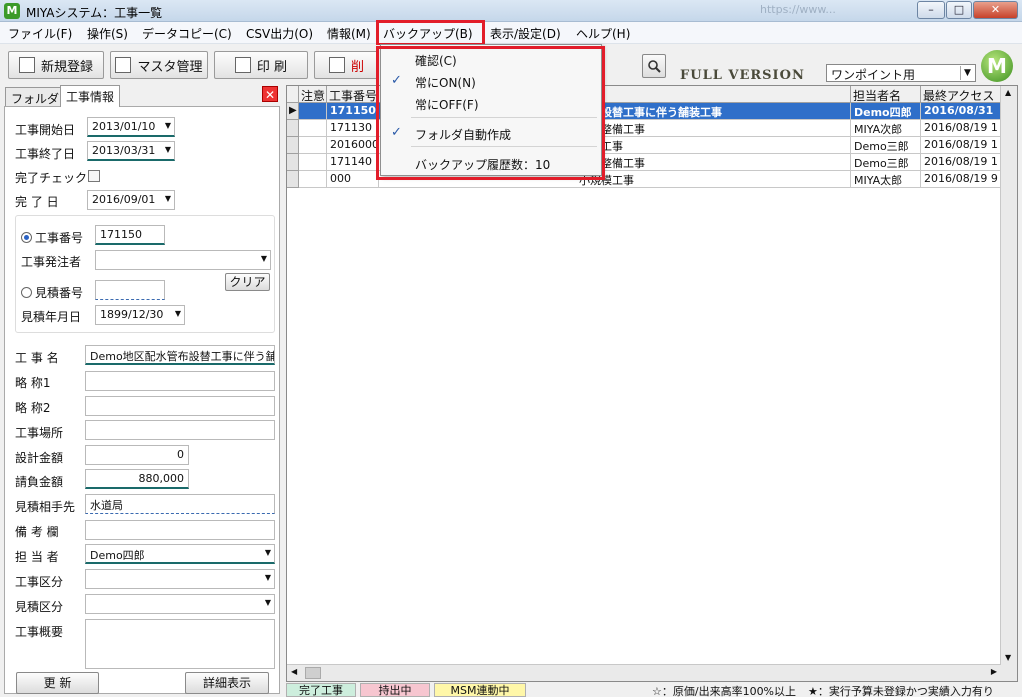  Describe the element at coordinates (180, 454) in the screenshot. I see `design-amount-value: 0` at that location.